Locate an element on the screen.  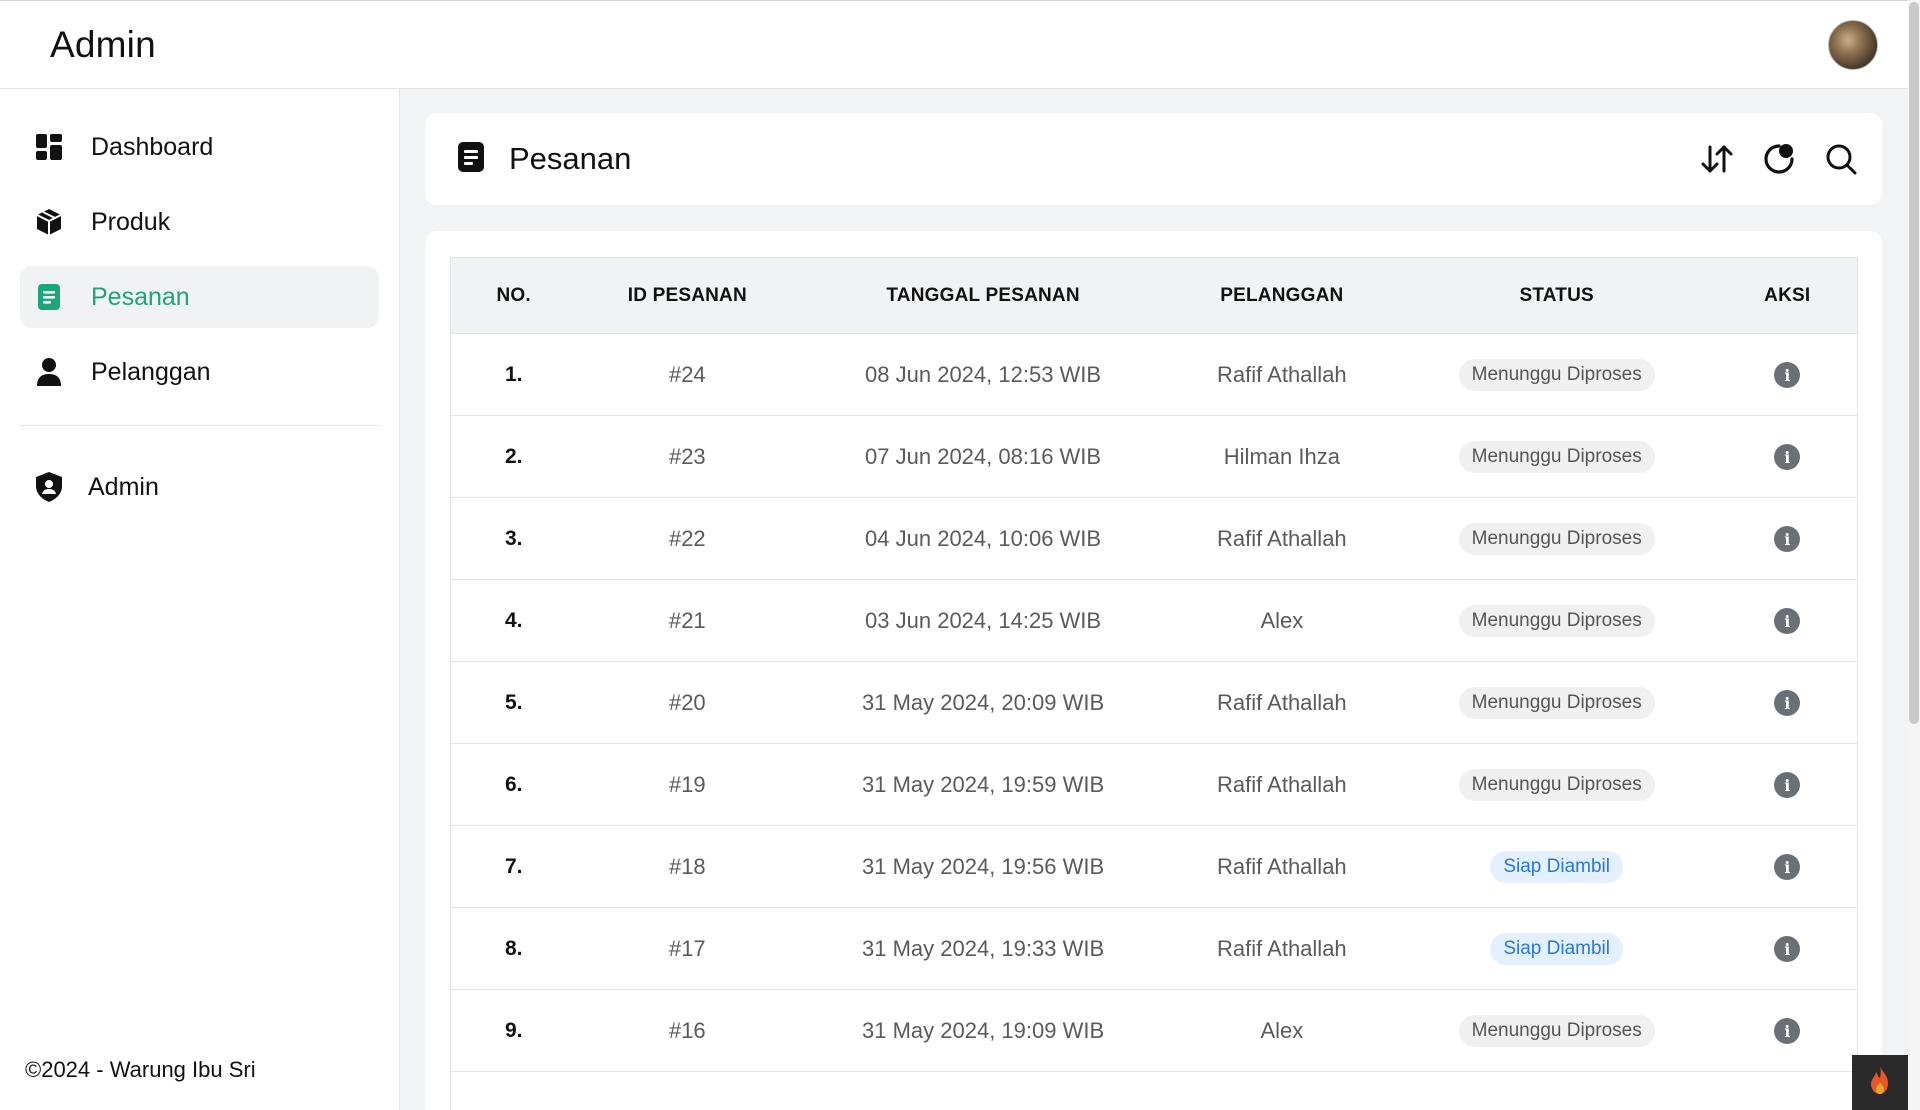
sidebar-item-pelanggan: Pelanggan is located at coordinates (199, 372).